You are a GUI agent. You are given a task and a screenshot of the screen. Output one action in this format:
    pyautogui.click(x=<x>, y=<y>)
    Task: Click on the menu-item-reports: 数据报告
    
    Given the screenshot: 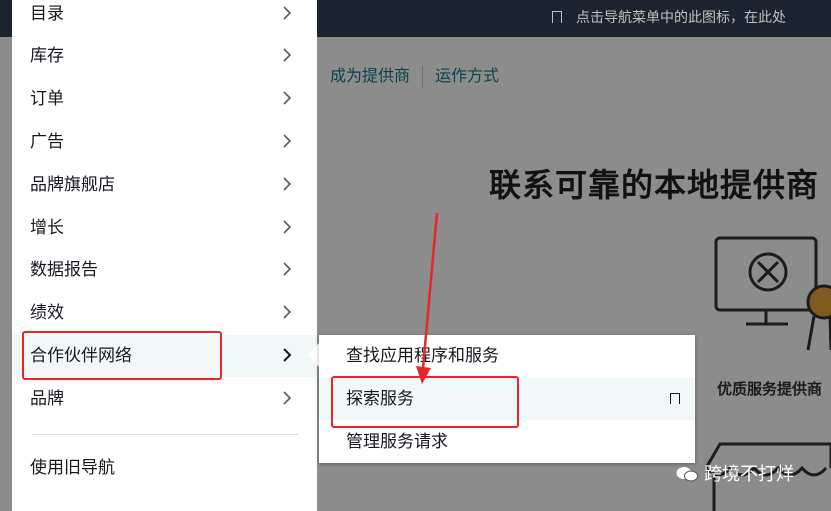 What is the action you would take?
    pyautogui.click(x=164, y=270)
    